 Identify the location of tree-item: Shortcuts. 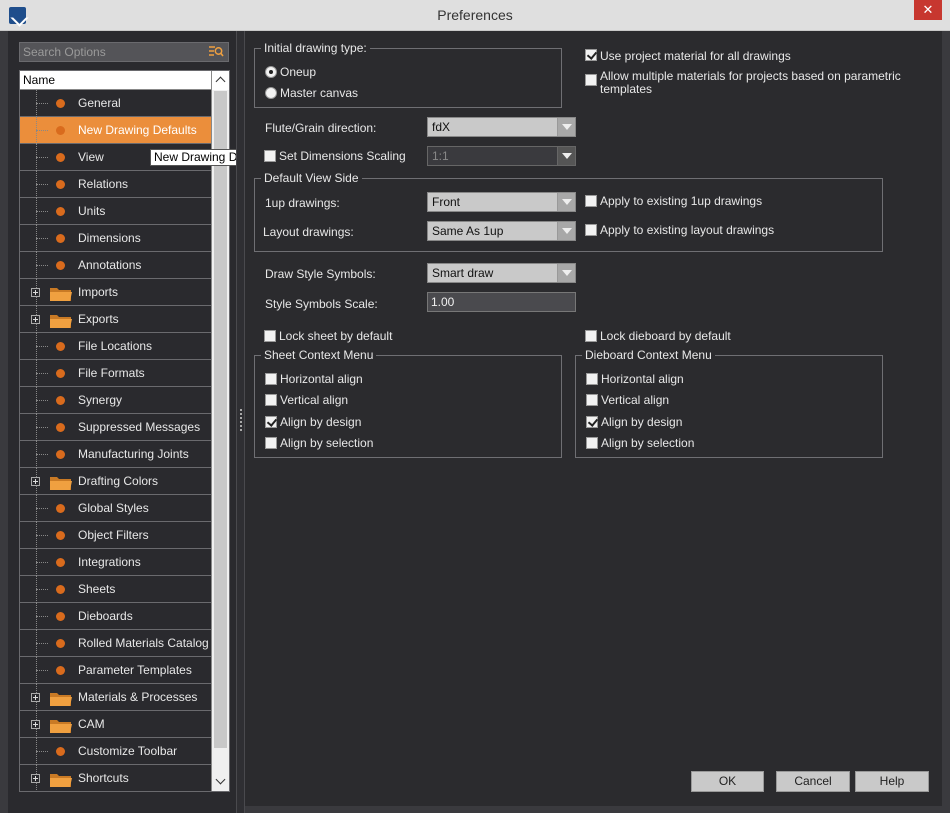
(115, 778).